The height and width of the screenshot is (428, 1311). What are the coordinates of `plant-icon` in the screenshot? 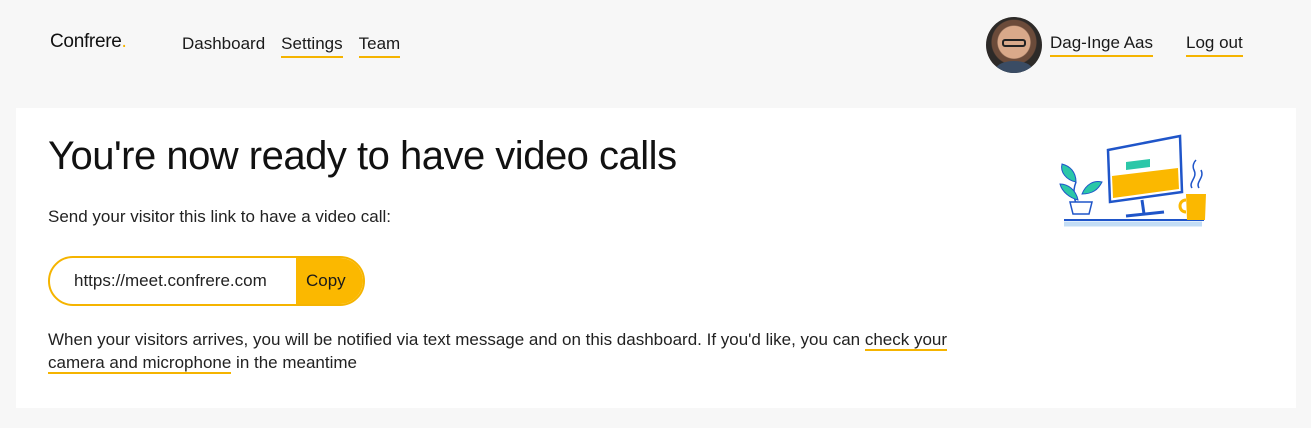 It's located at (1081, 189).